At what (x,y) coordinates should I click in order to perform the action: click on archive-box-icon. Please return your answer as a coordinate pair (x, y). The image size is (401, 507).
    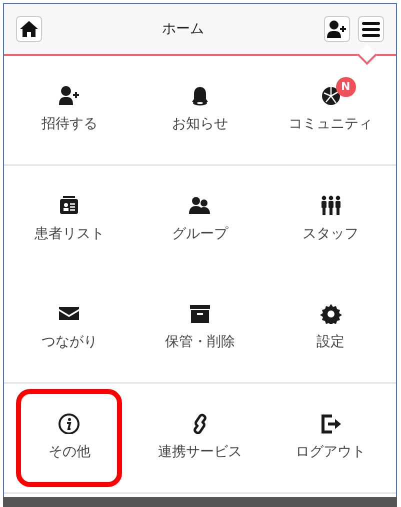
    Looking at the image, I should click on (199, 313).